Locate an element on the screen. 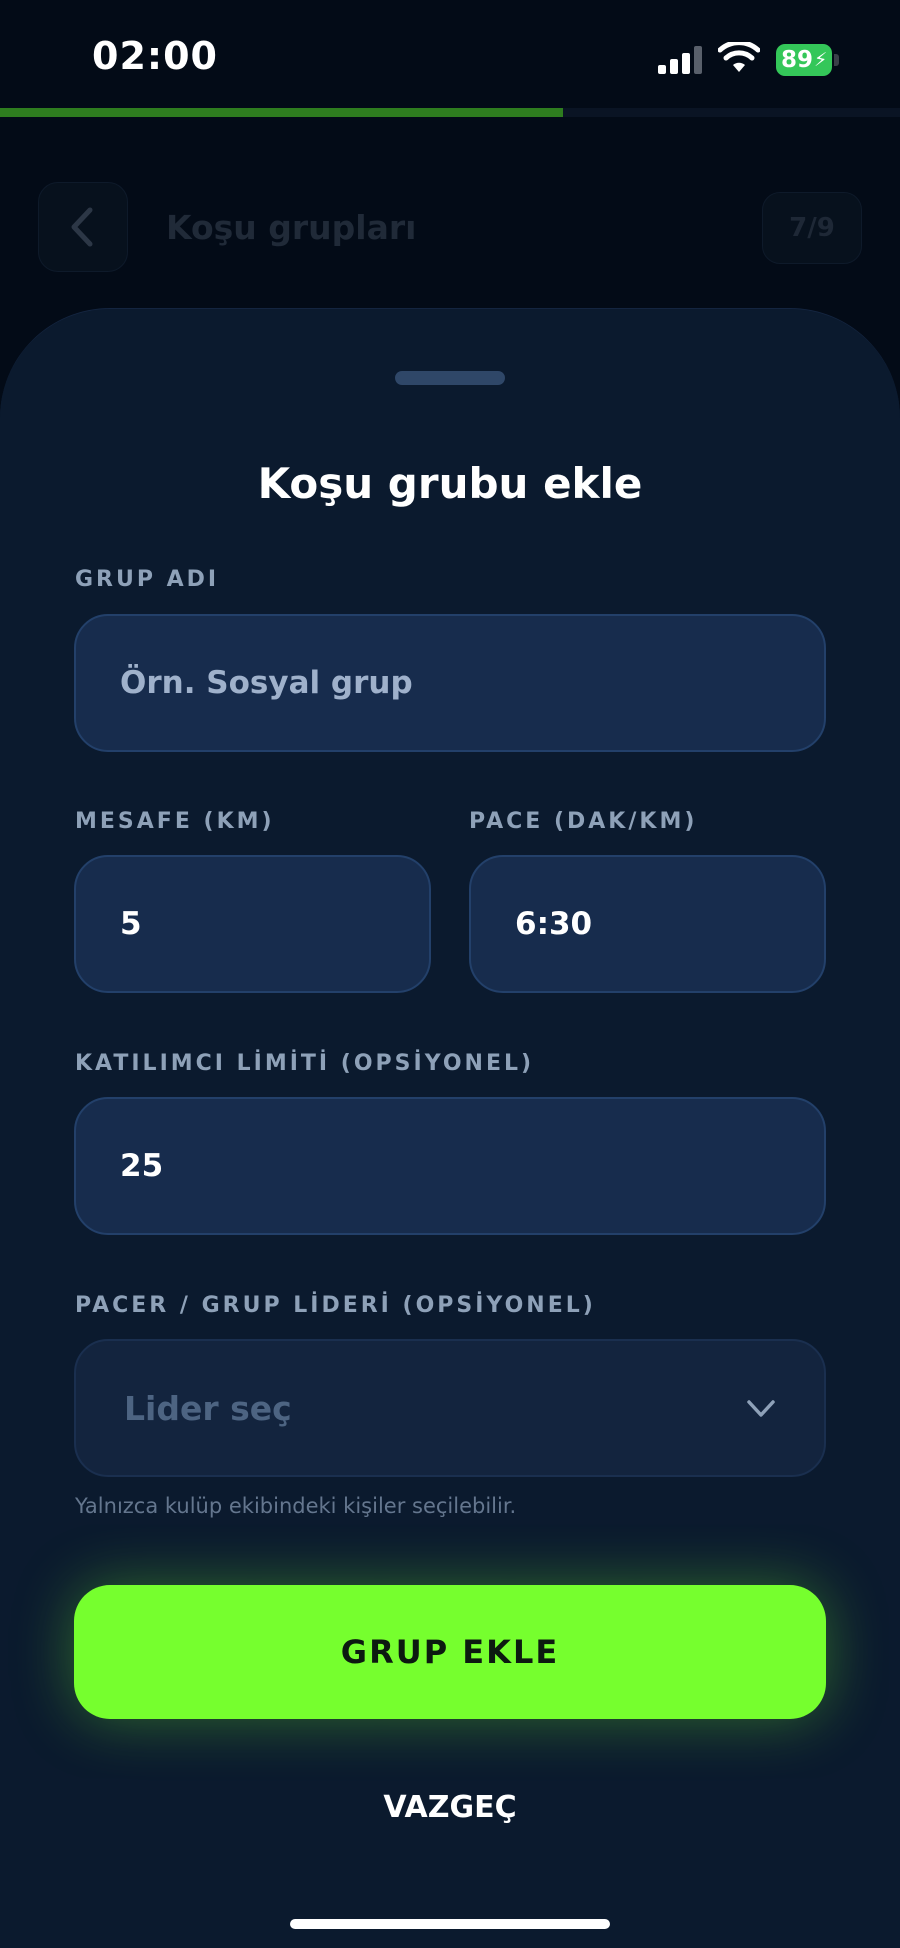 The width and height of the screenshot is (900, 1948). cancel-button: VAZGEÇ is located at coordinates (450, 1807).